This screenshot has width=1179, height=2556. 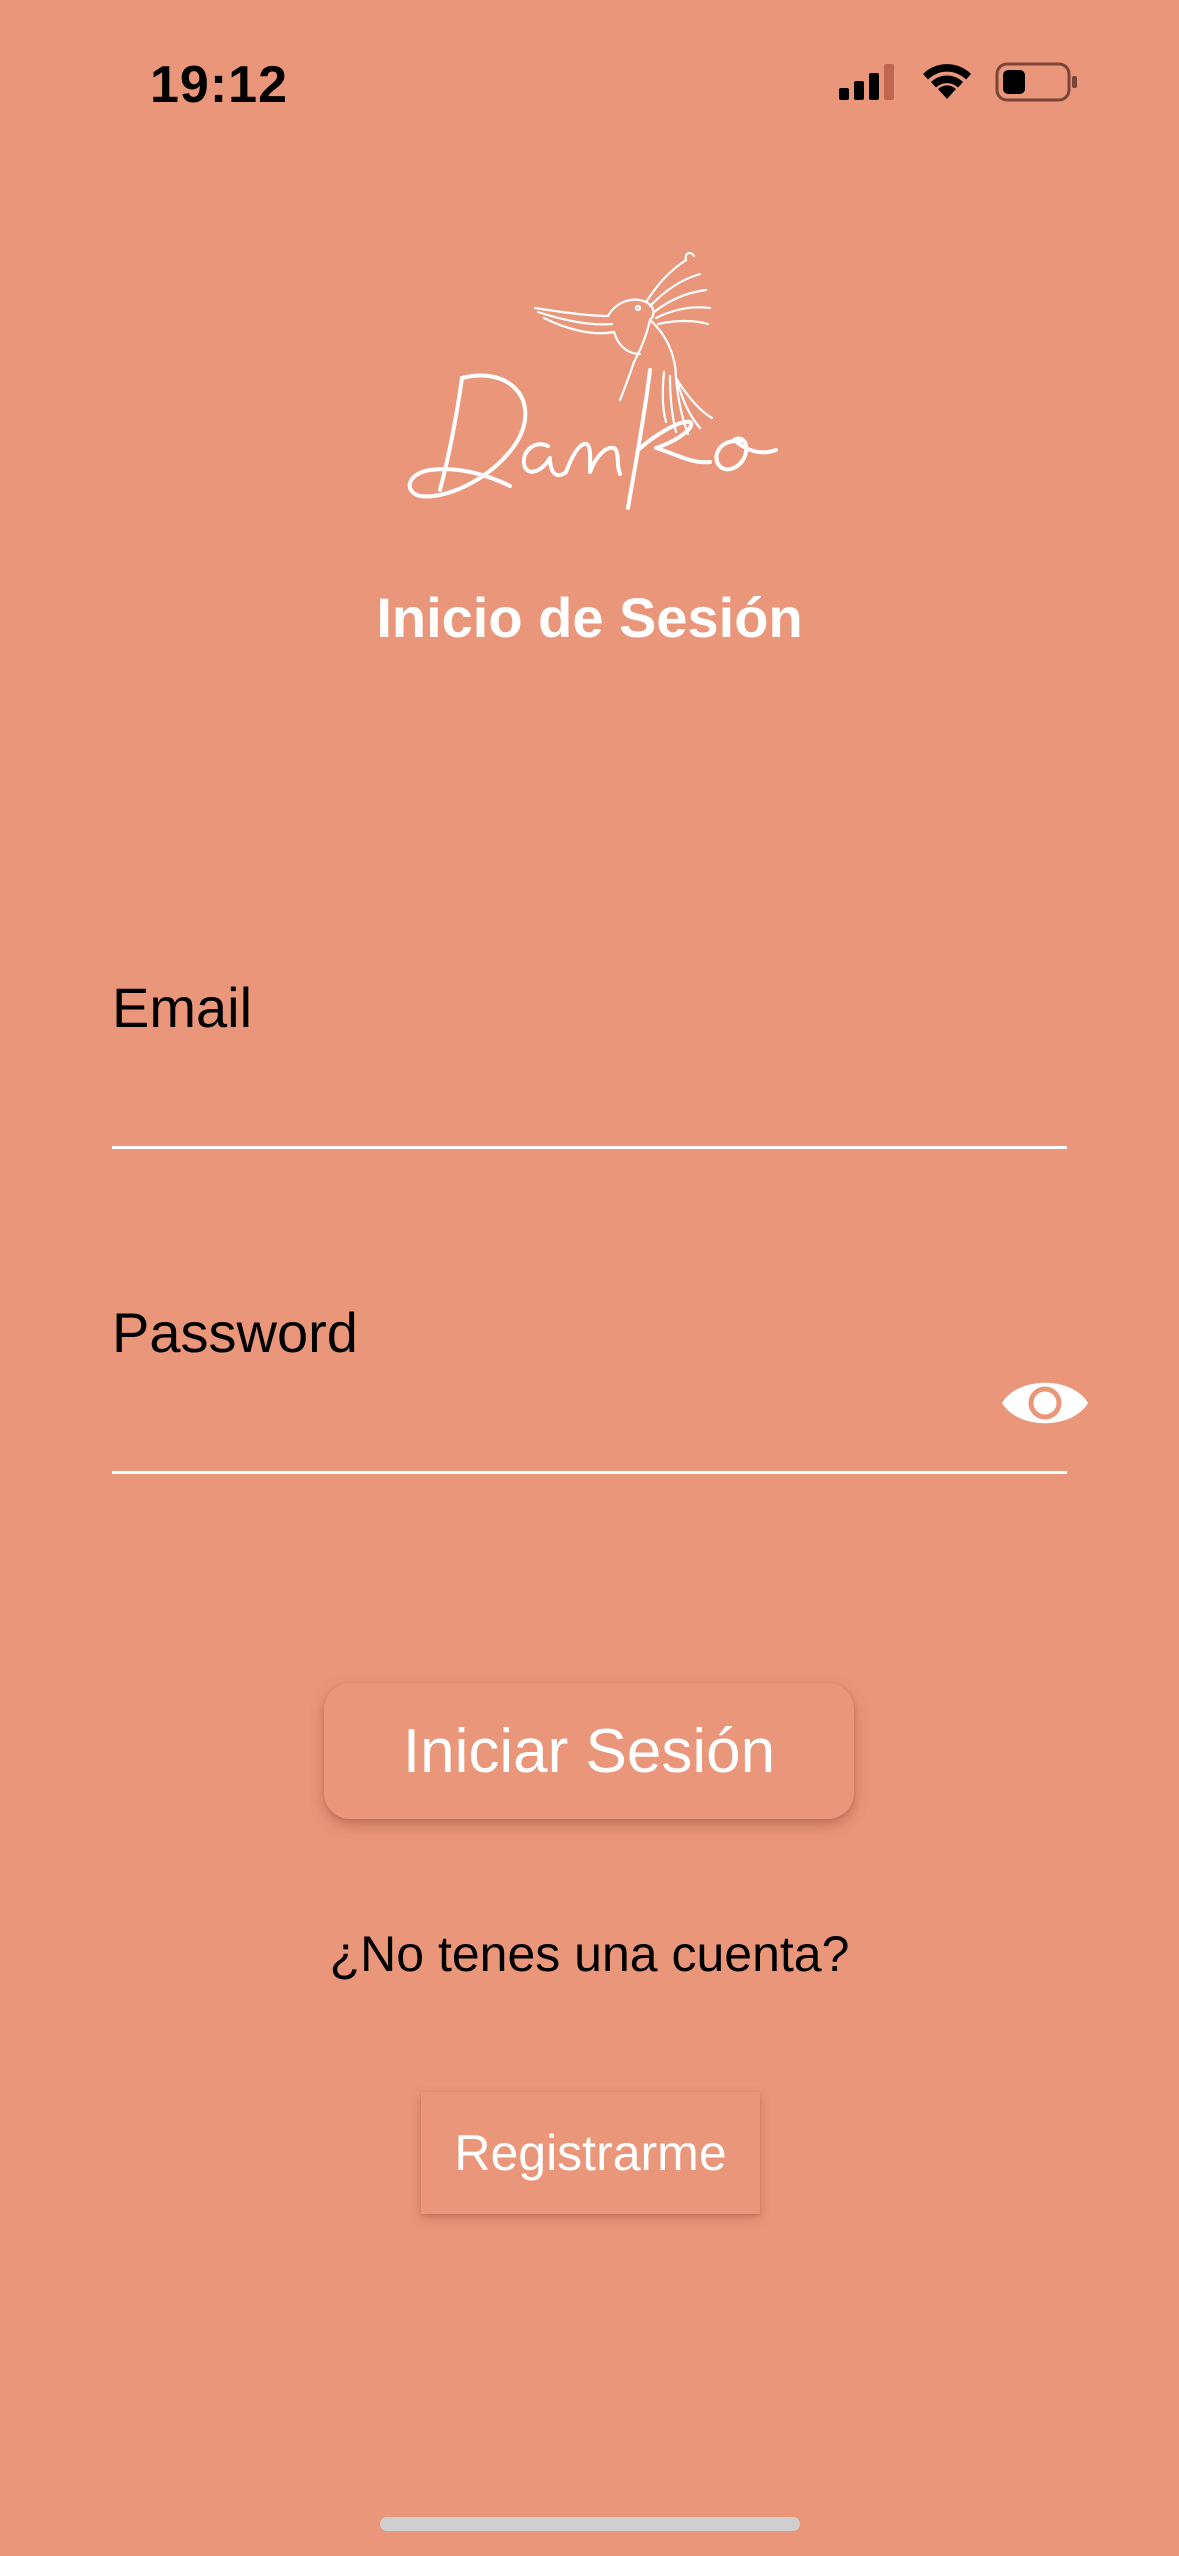 I want to click on email-underline, so click(x=589, y=1147).